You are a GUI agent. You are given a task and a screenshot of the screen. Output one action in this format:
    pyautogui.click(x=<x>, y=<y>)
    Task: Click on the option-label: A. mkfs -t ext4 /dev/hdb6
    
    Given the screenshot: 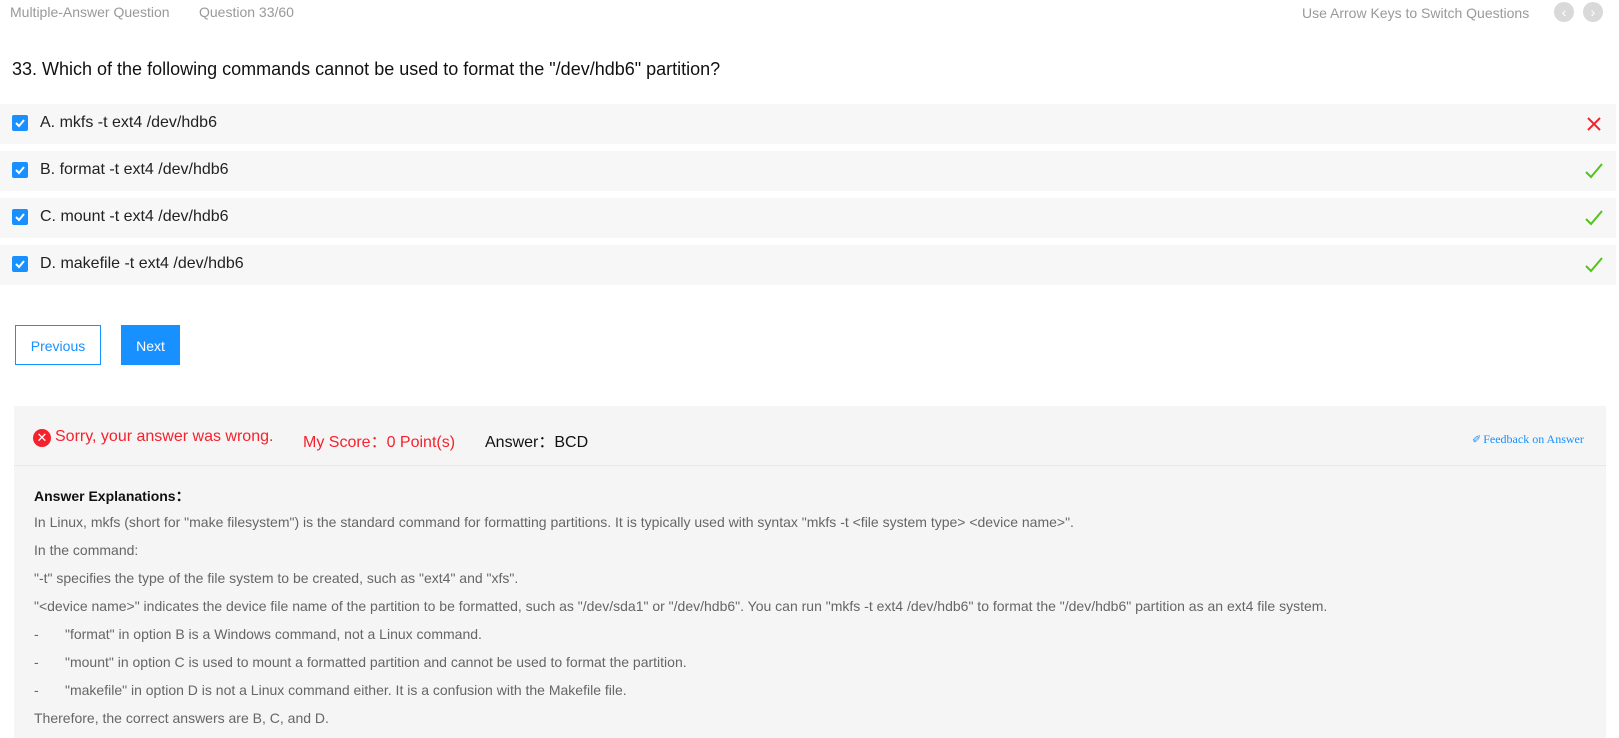 What is the action you would take?
    pyautogui.click(x=128, y=122)
    